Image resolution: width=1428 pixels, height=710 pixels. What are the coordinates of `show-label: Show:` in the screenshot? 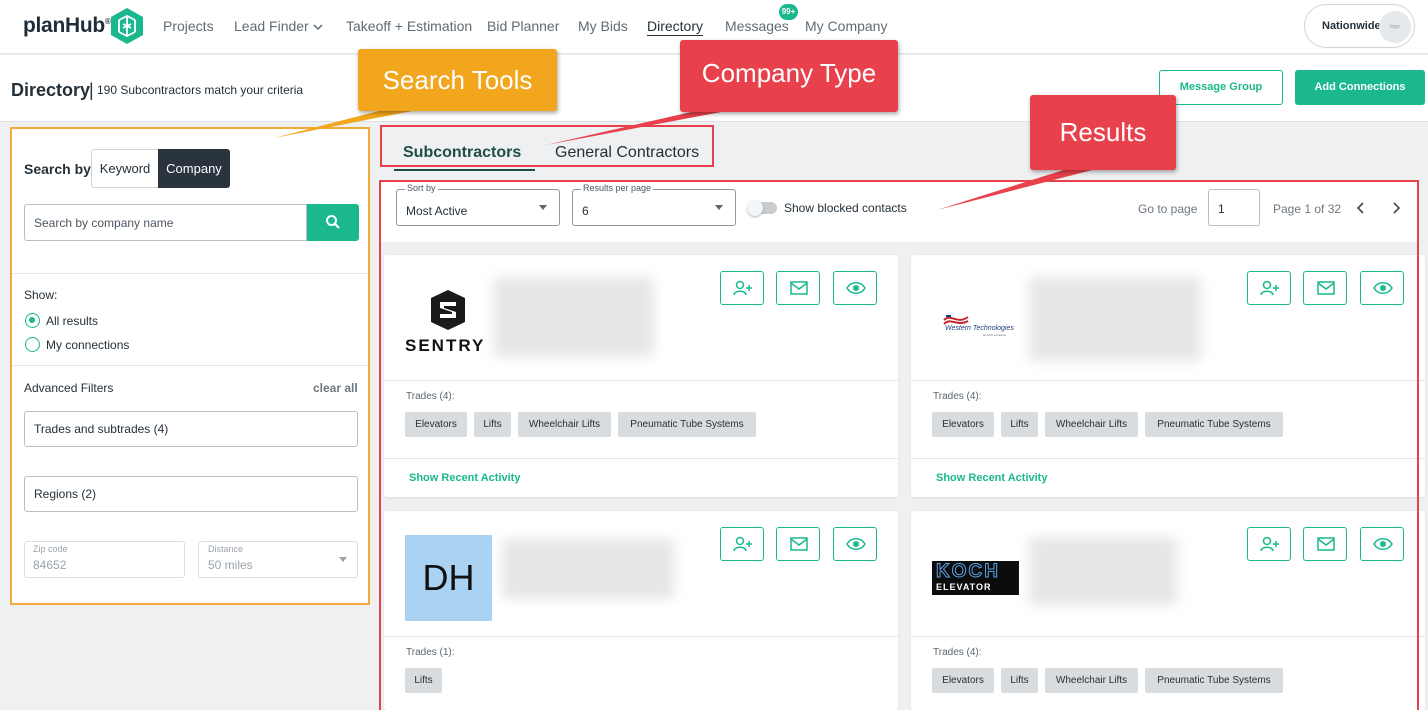 It's located at (41, 295).